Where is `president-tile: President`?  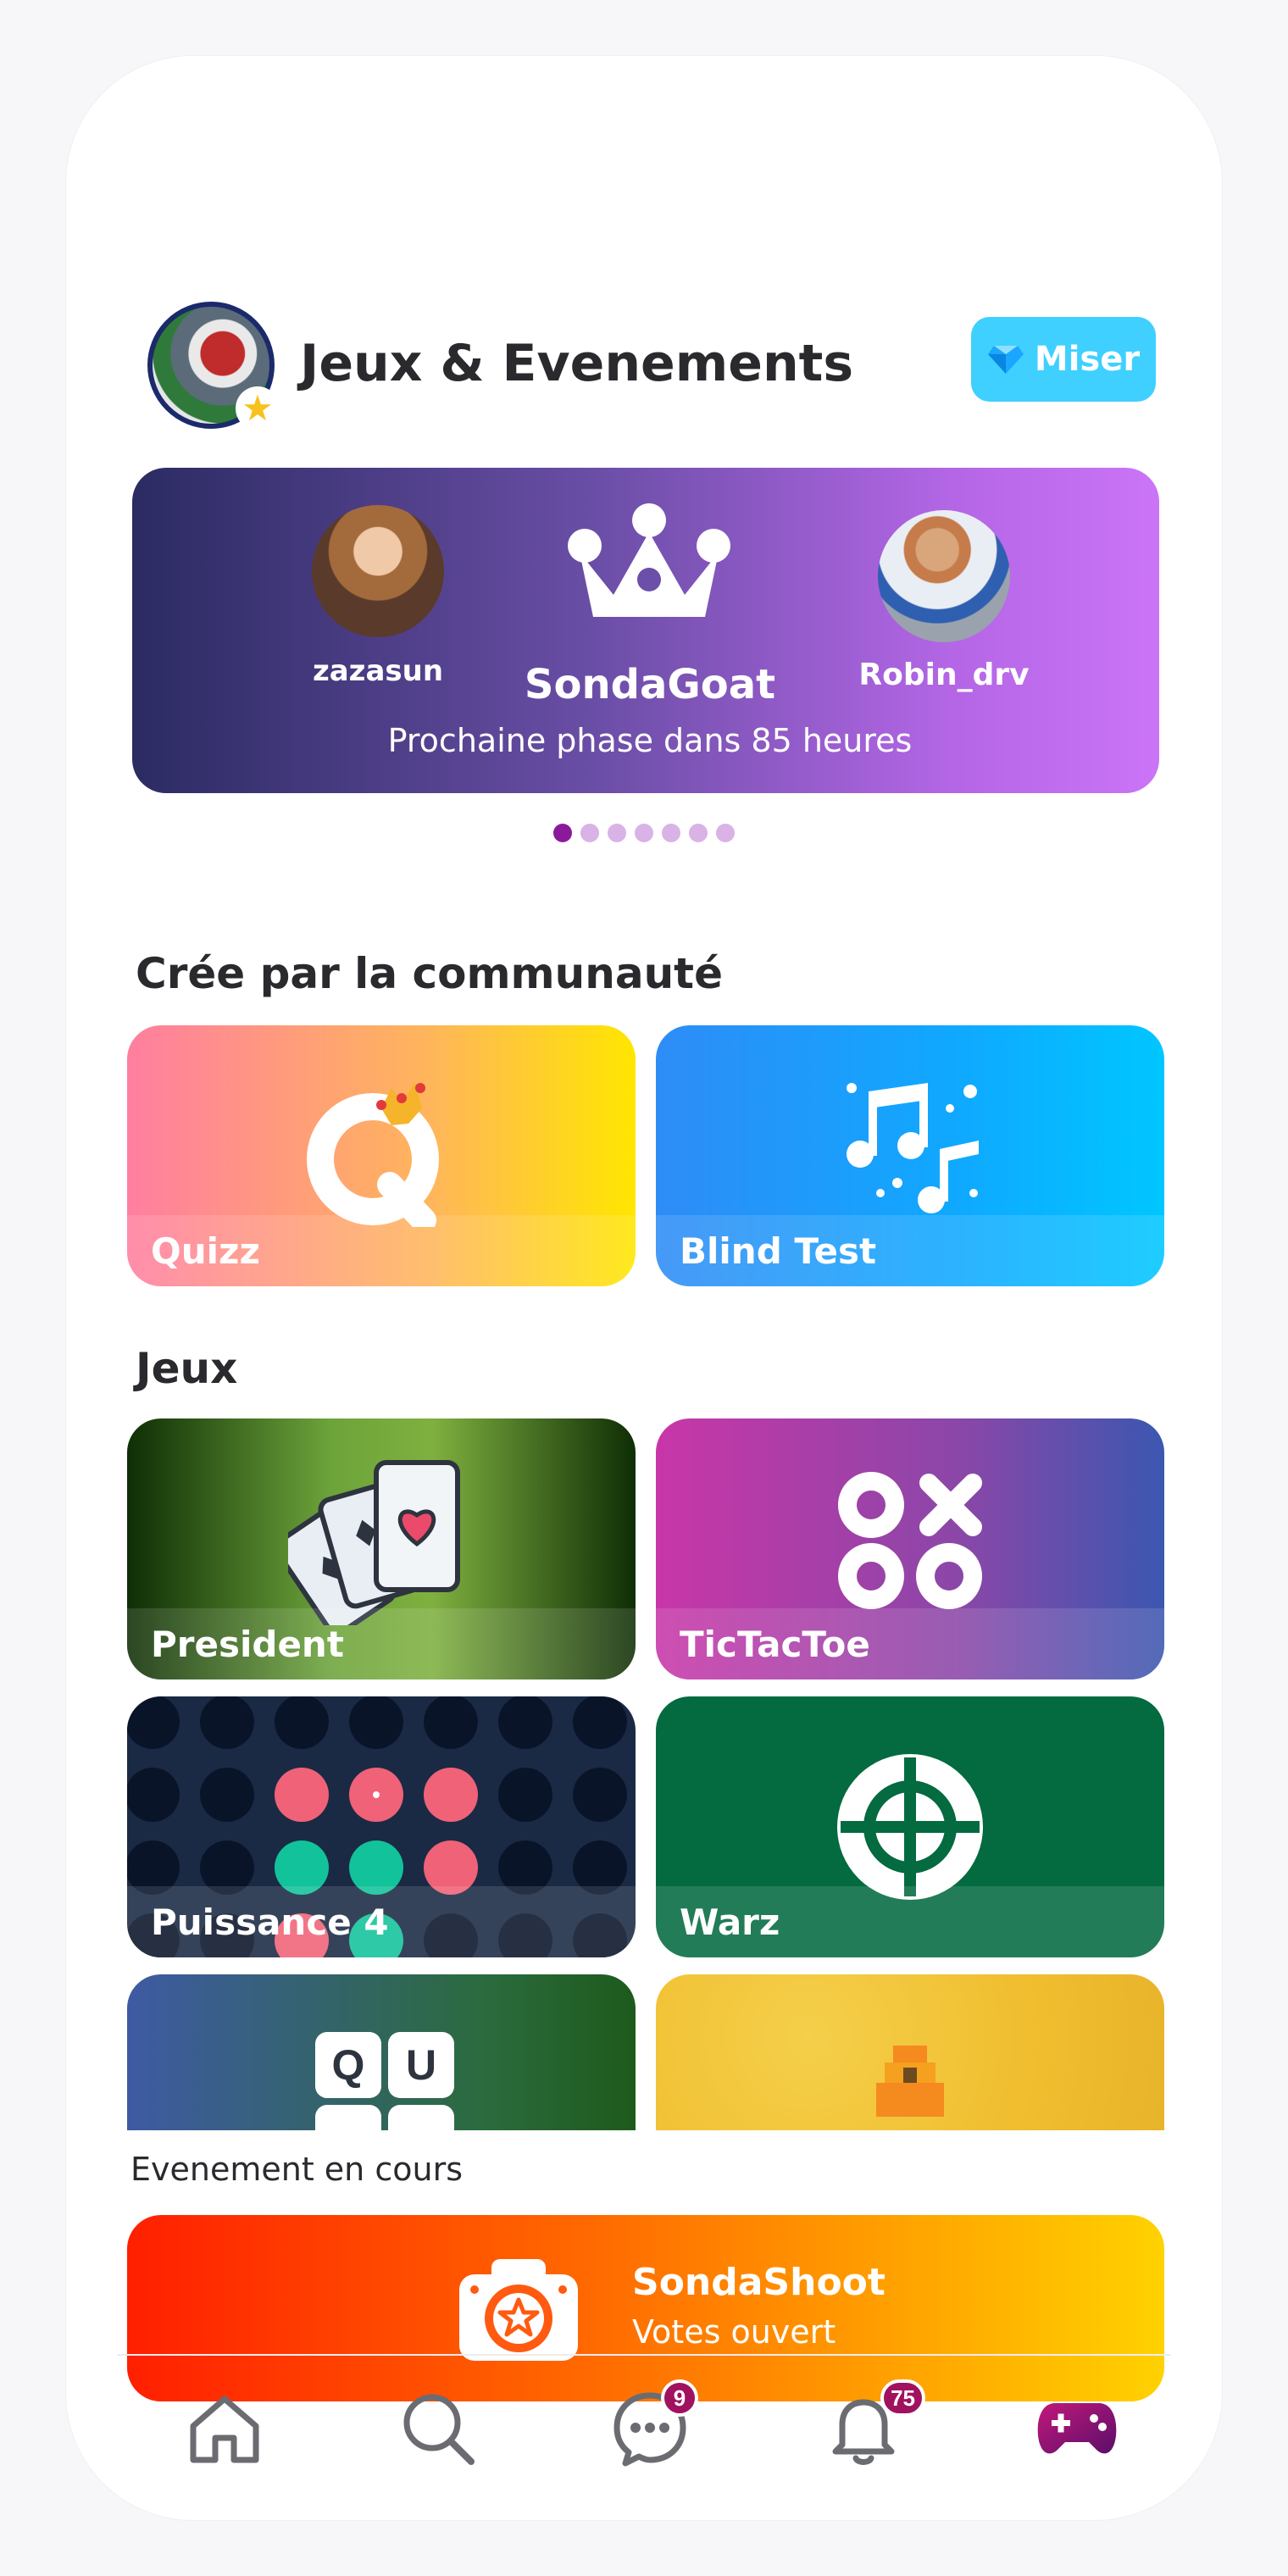 president-tile: President is located at coordinates (381, 1548).